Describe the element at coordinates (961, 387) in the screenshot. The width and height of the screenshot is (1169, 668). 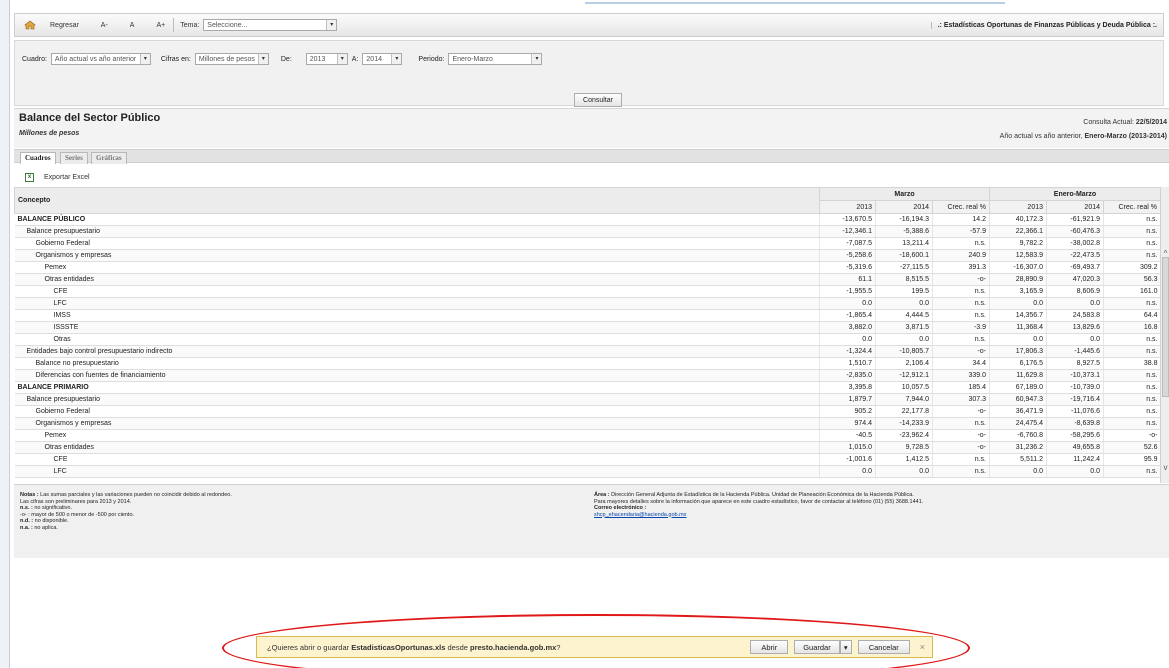
I see `value-cell: 185.4` at that location.